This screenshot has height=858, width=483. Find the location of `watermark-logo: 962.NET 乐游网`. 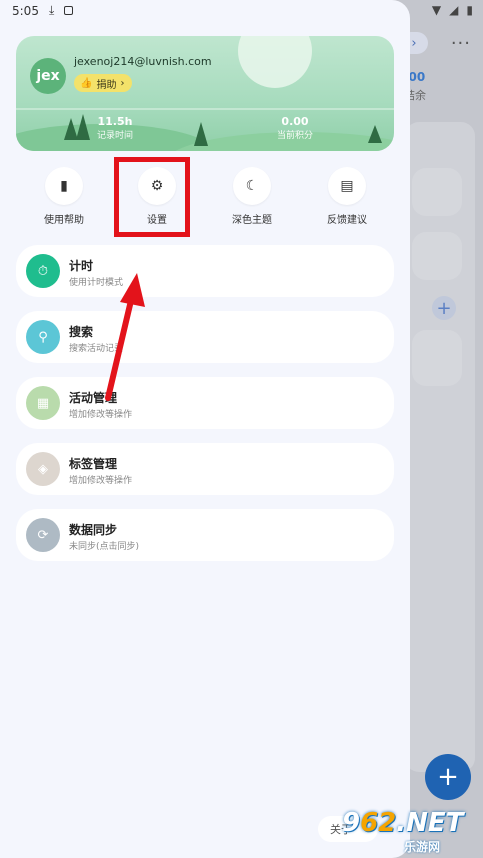

watermark-logo: 962.NET 乐游网 is located at coordinates (412, 833).